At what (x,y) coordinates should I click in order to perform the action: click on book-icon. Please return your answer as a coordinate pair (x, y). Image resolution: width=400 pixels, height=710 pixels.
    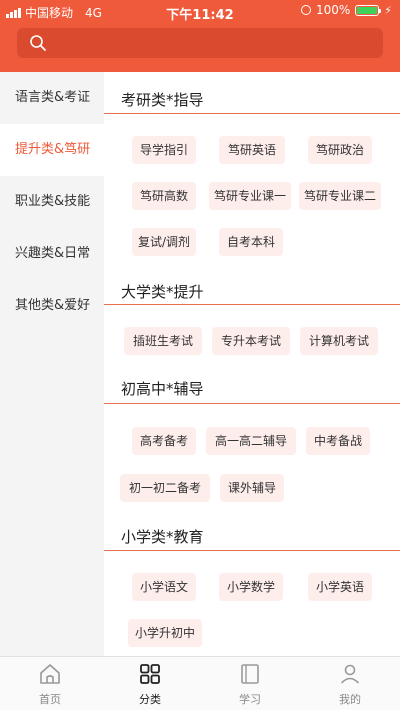
    Looking at the image, I should click on (250, 674).